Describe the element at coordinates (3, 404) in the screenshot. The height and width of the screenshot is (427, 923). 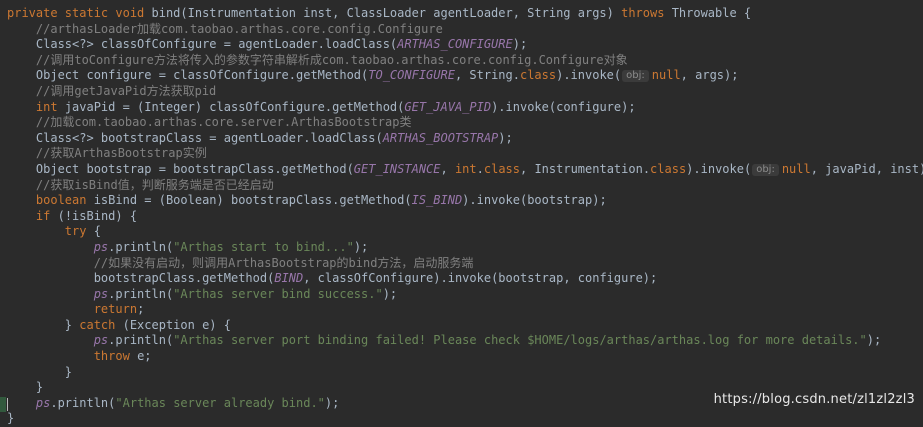
I see `gutter-change-marker` at that location.